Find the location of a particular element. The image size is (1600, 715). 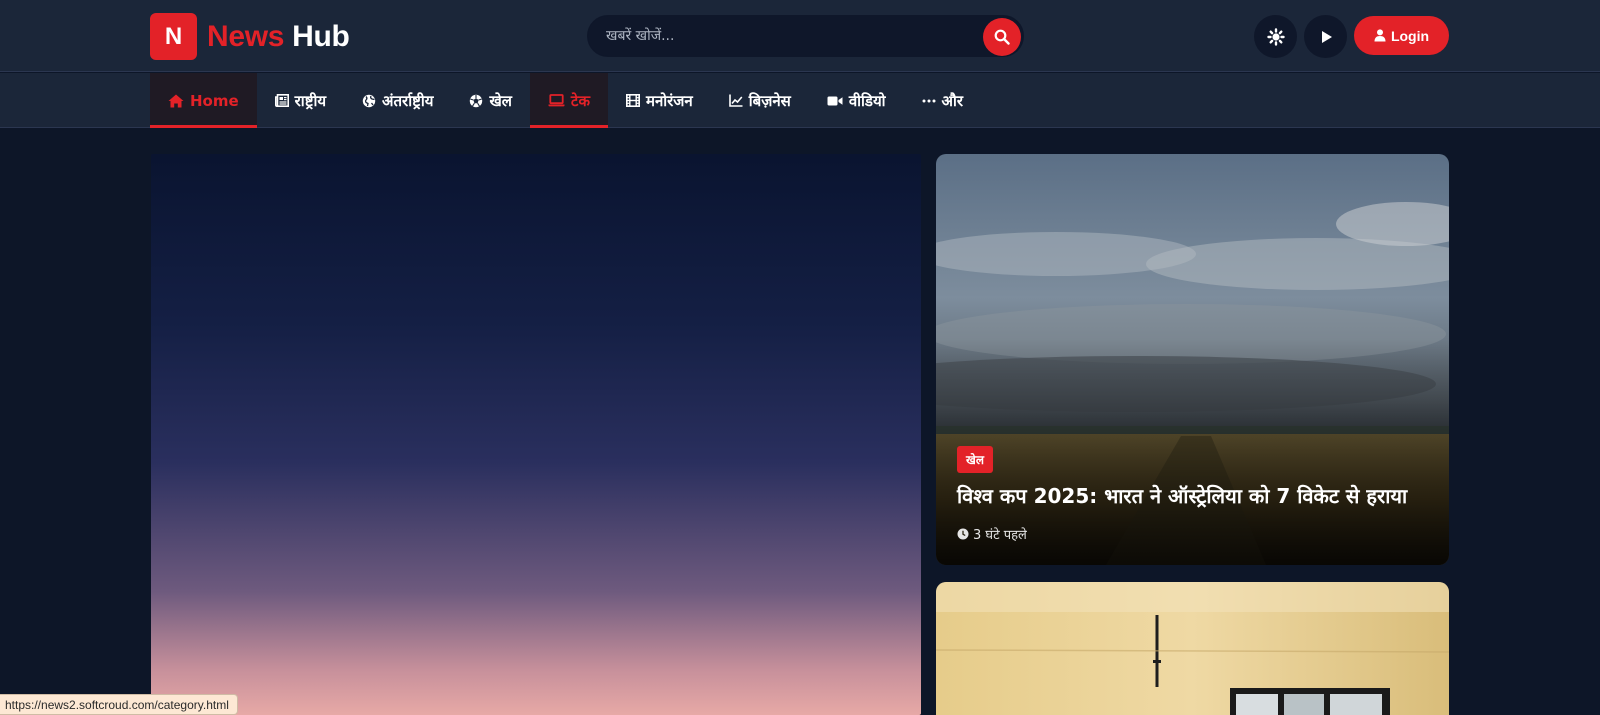

card-timestamp: 3 घंटे पहले is located at coordinates (992, 534).